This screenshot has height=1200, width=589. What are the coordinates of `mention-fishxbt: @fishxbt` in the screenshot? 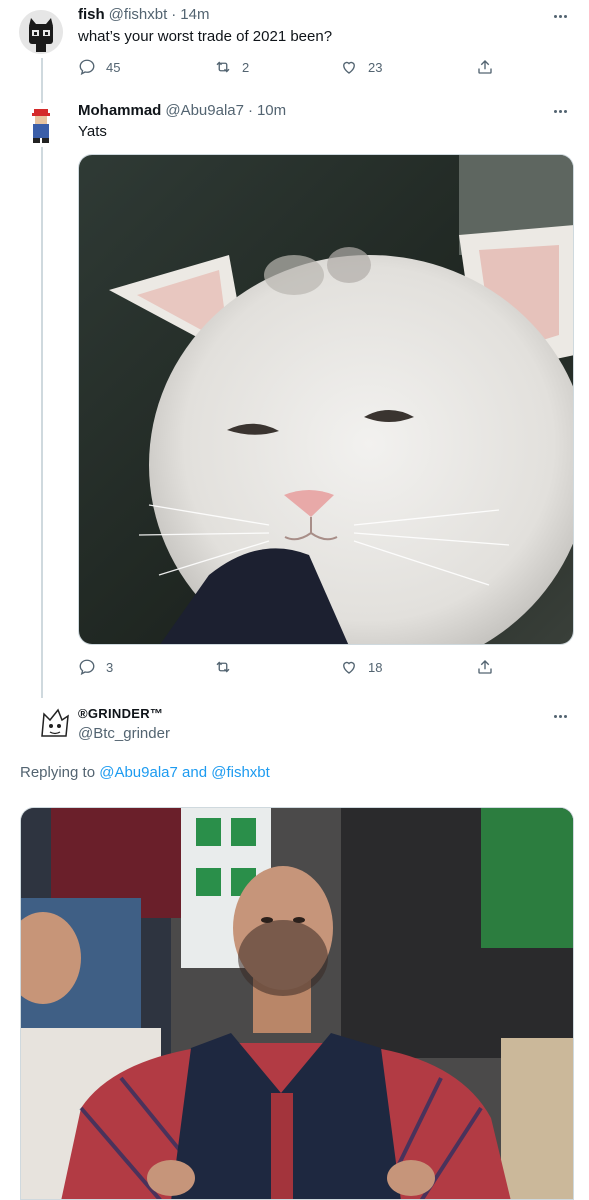 It's located at (240, 772).